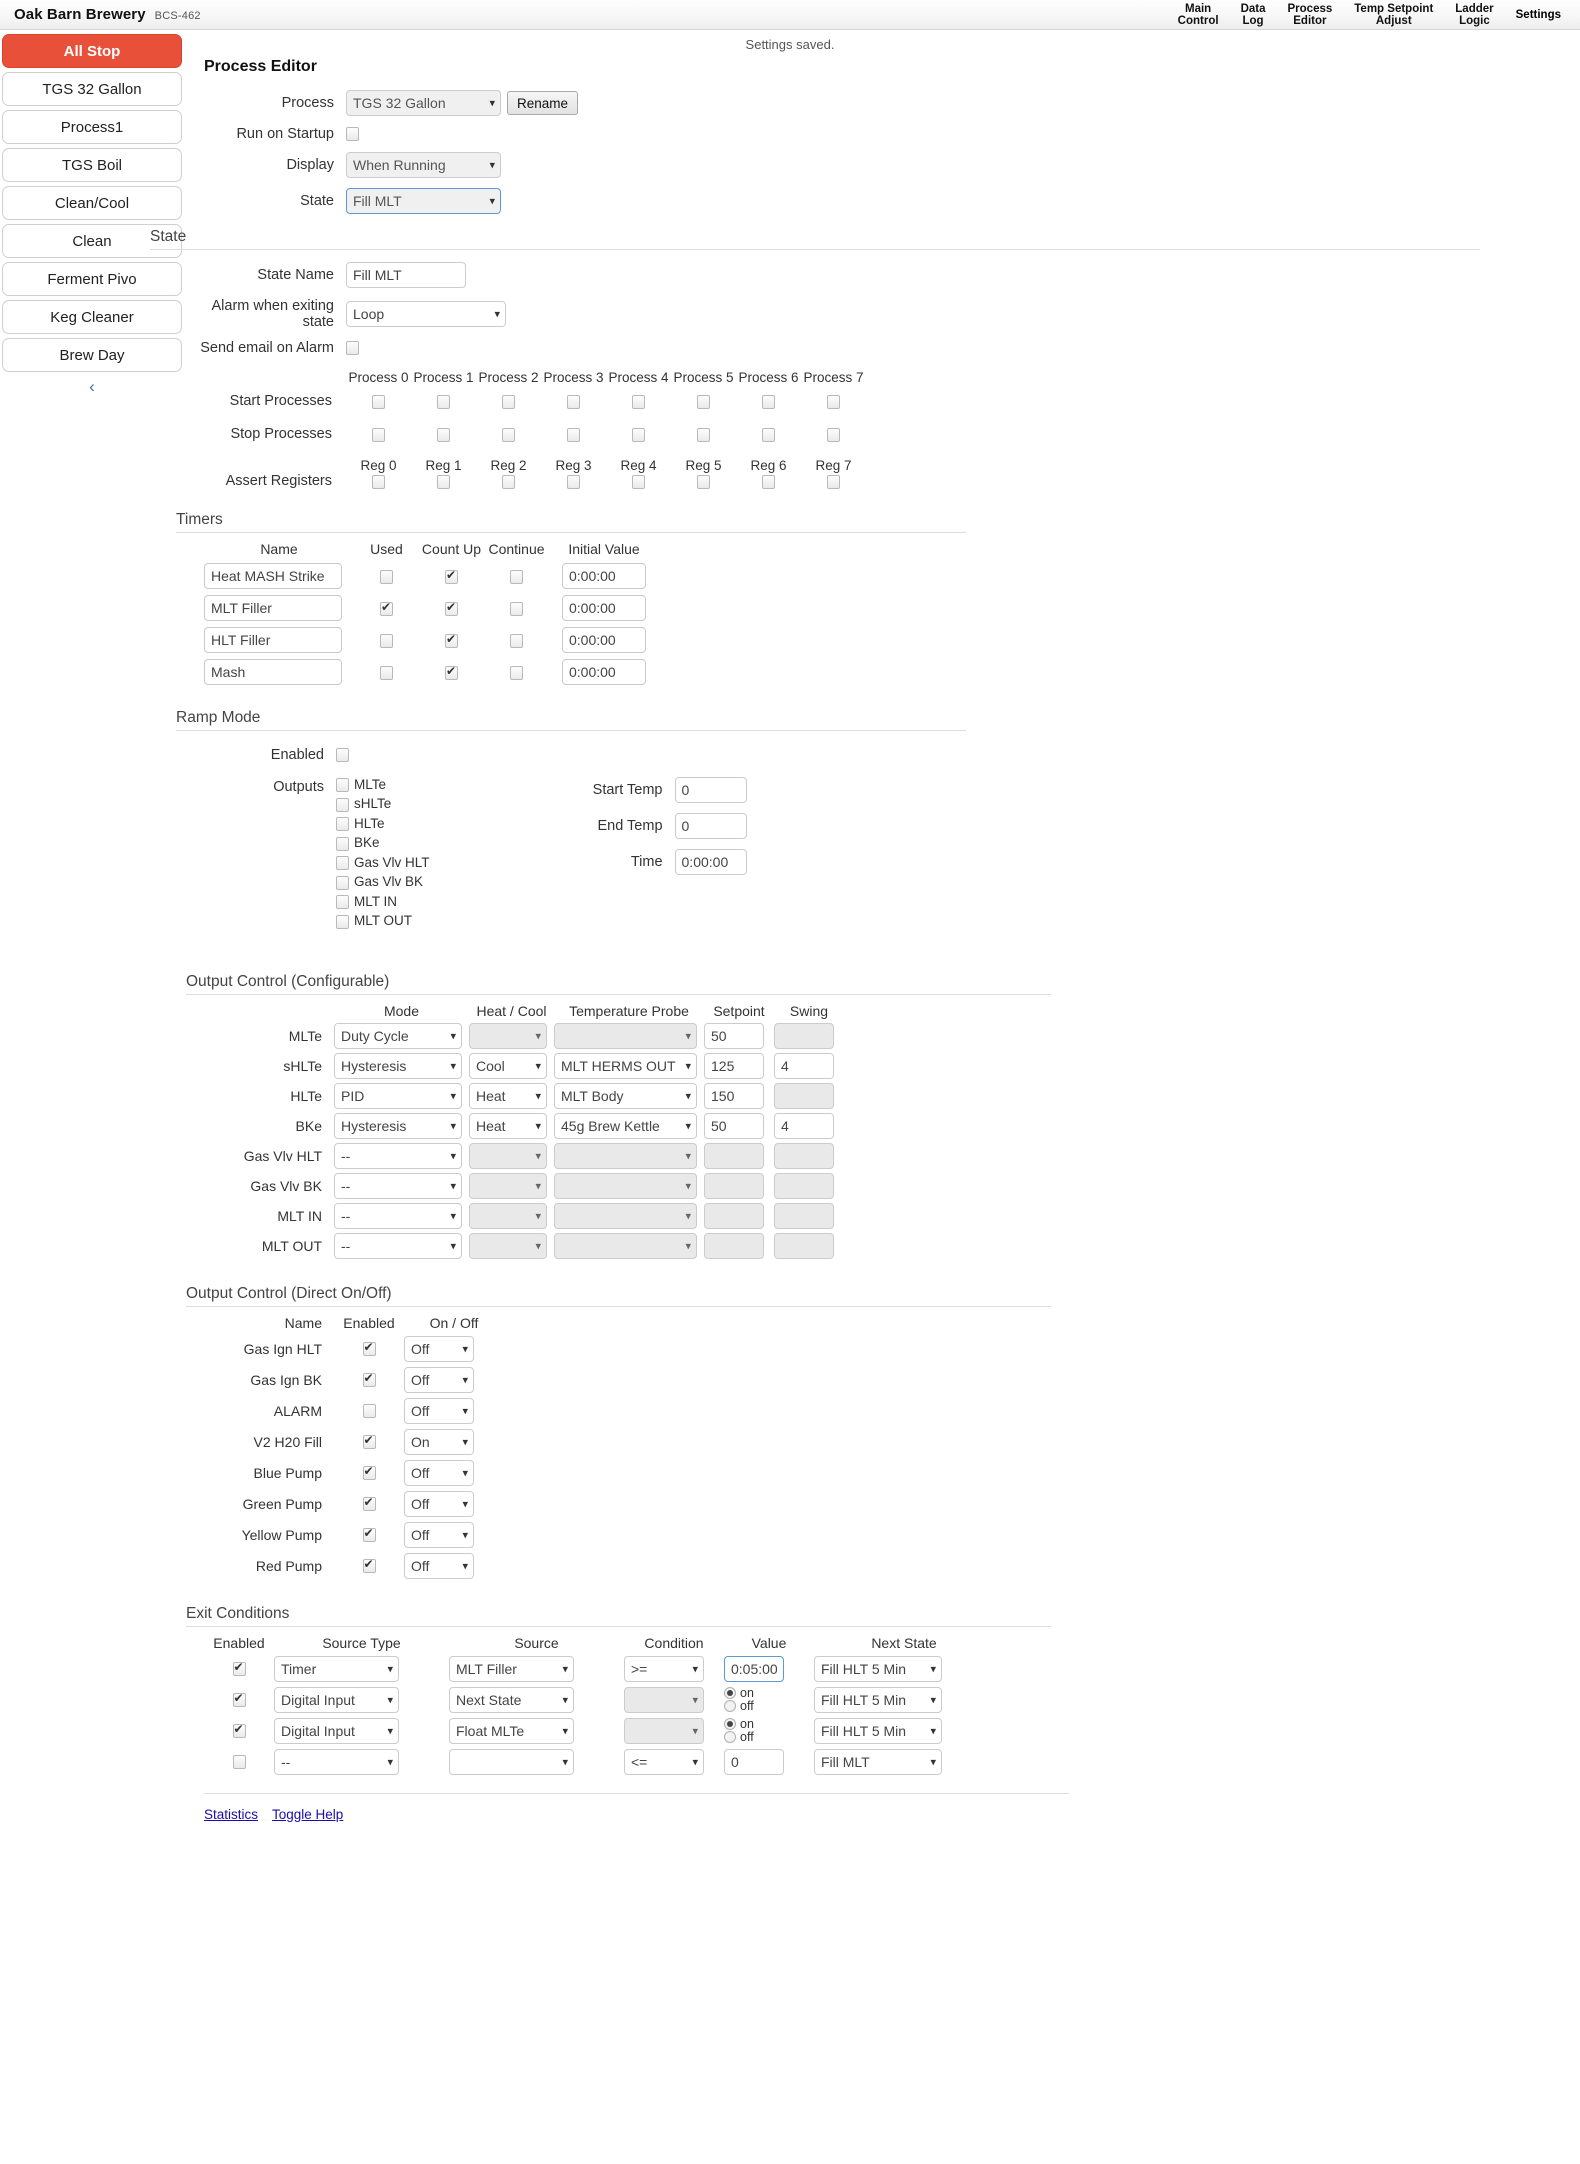 This screenshot has height=2164, width=1580. What do you see at coordinates (754, 1761) in the screenshot?
I see `exit-condition-value-input` at bounding box center [754, 1761].